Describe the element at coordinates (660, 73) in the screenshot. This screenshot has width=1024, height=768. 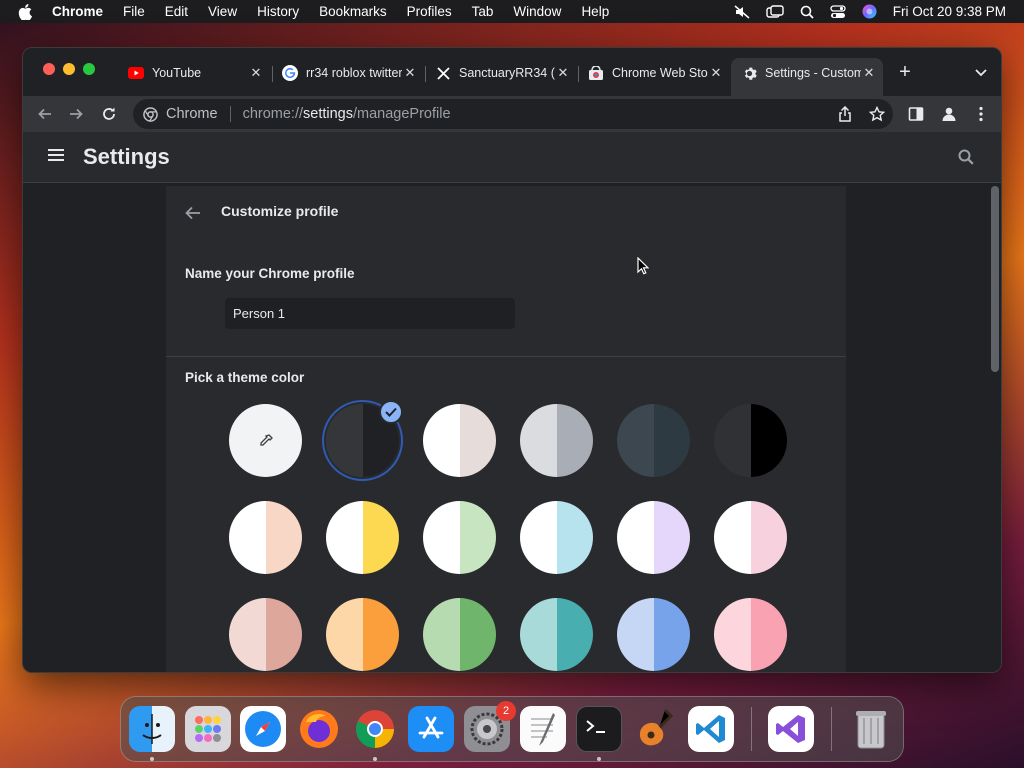
I see `tab-title: Chrome Web Store` at that location.